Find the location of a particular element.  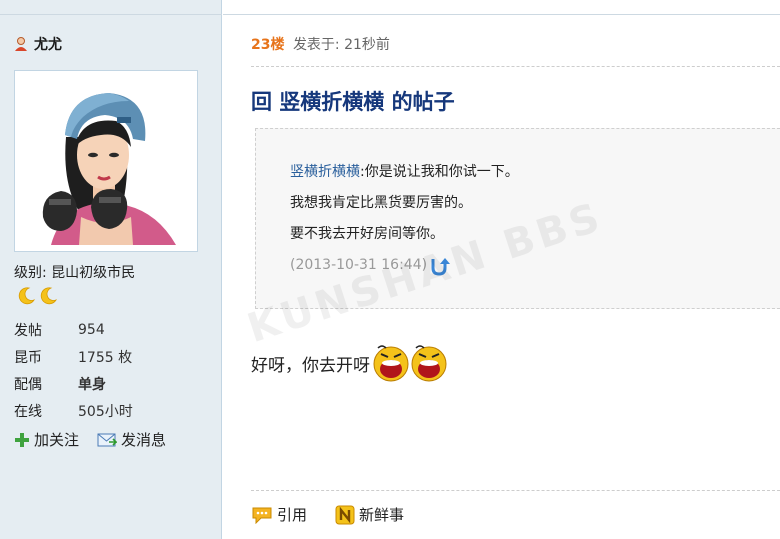

quote-line: 我想我肯定比黑货要厉害的。 is located at coordinates (381, 203).